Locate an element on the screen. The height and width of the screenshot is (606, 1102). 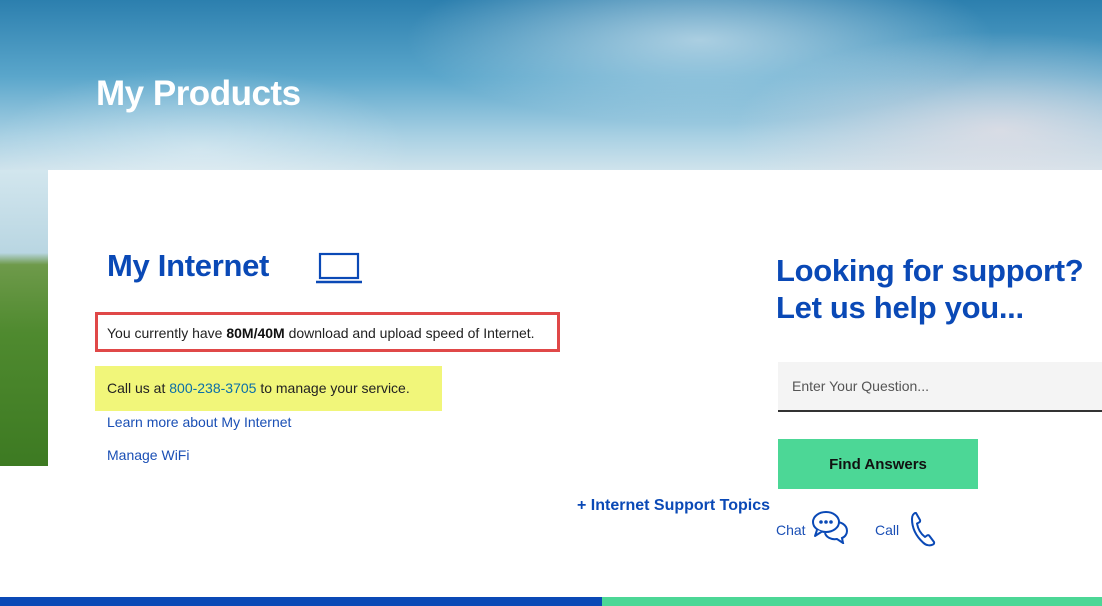
hero-field-image is located at coordinates (24, 318).